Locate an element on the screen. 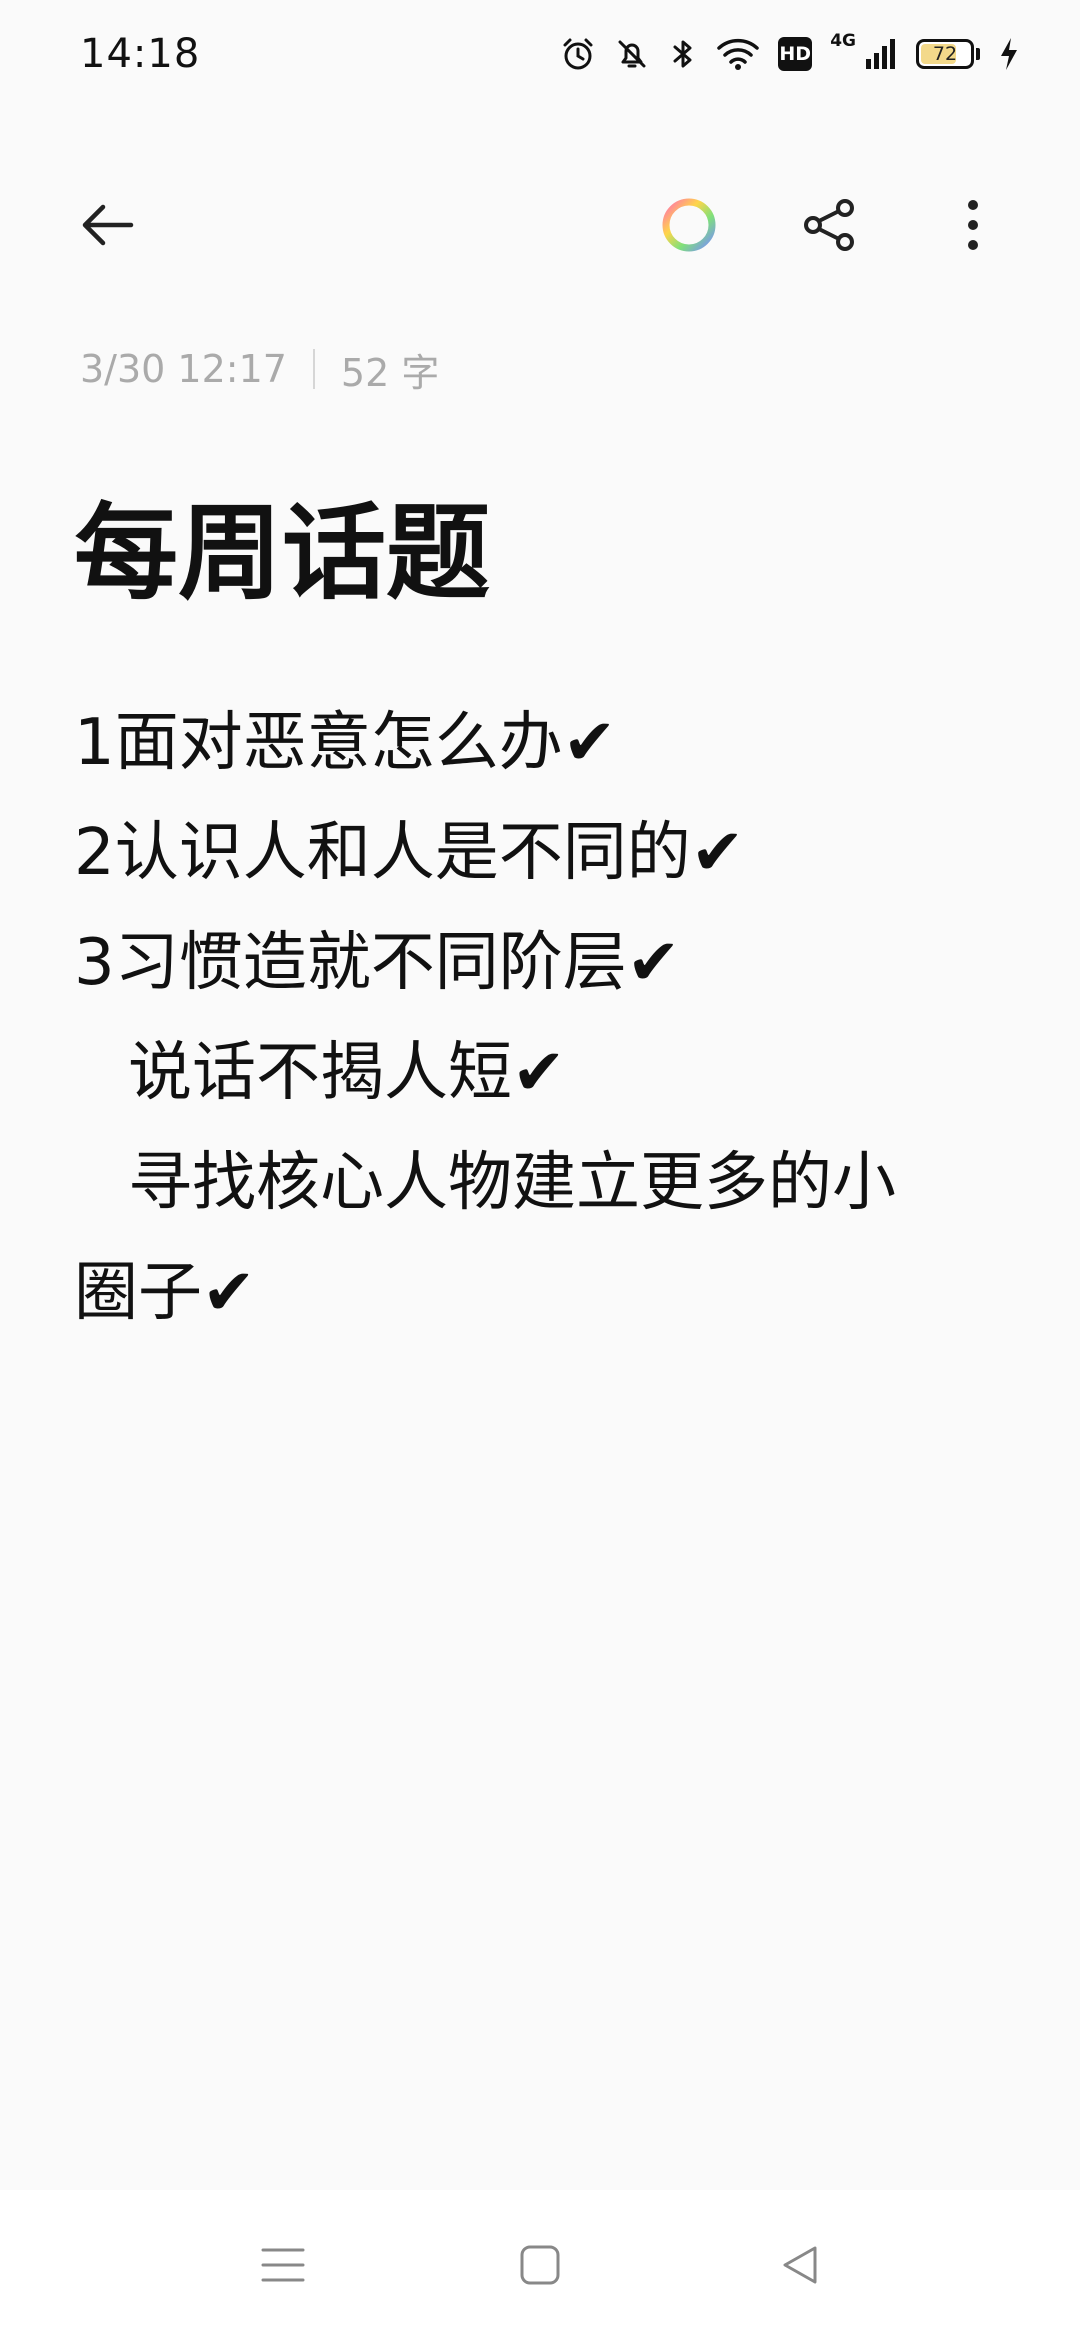  system-nav-bar is located at coordinates (540, 2265).